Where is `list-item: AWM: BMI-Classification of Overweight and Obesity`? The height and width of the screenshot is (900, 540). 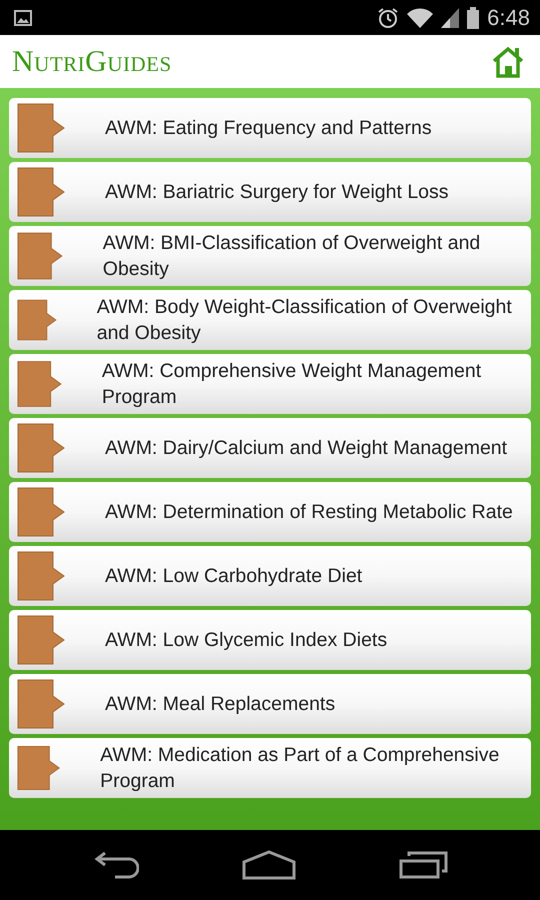
list-item: AWM: BMI-Classification of Overweight and Obesity is located at coordinates (270, 256).